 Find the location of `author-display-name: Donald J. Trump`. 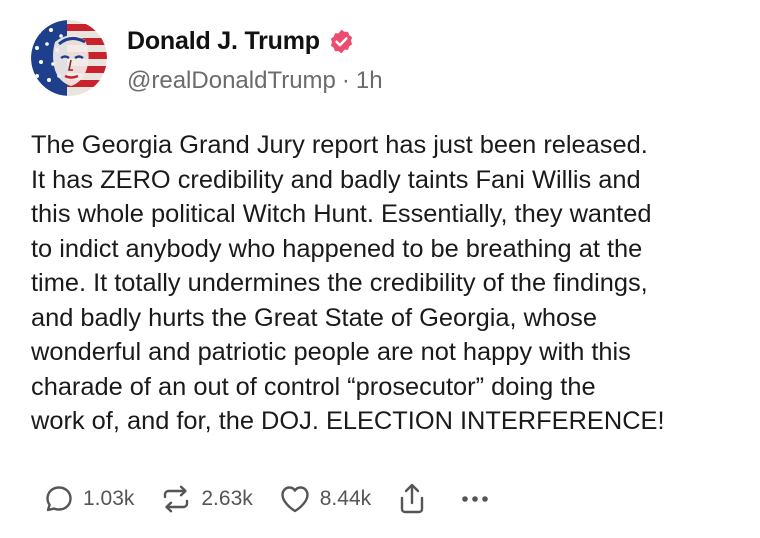

author-display-name: Donald J. Trump is located at coordinates (223, 41).